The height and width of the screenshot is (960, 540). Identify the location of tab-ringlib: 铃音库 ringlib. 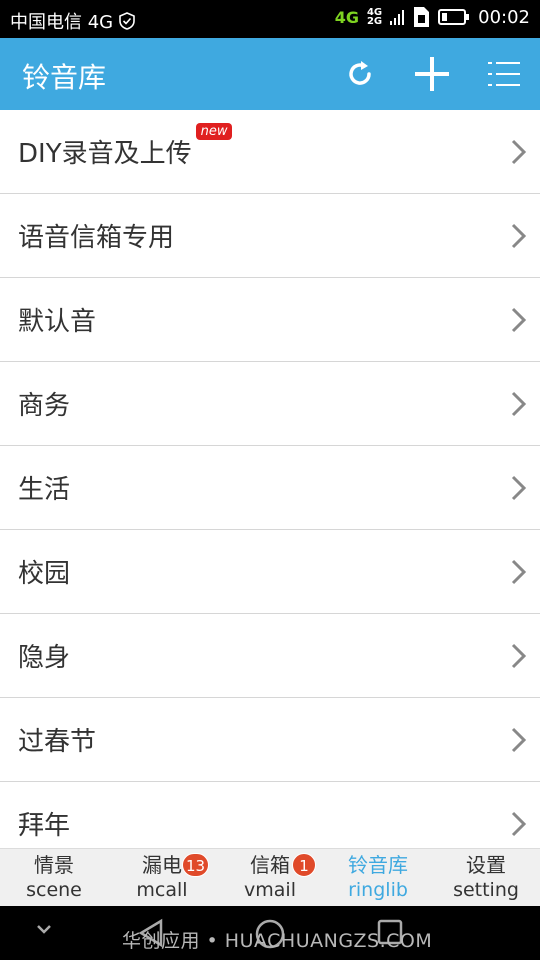
(378, 878).